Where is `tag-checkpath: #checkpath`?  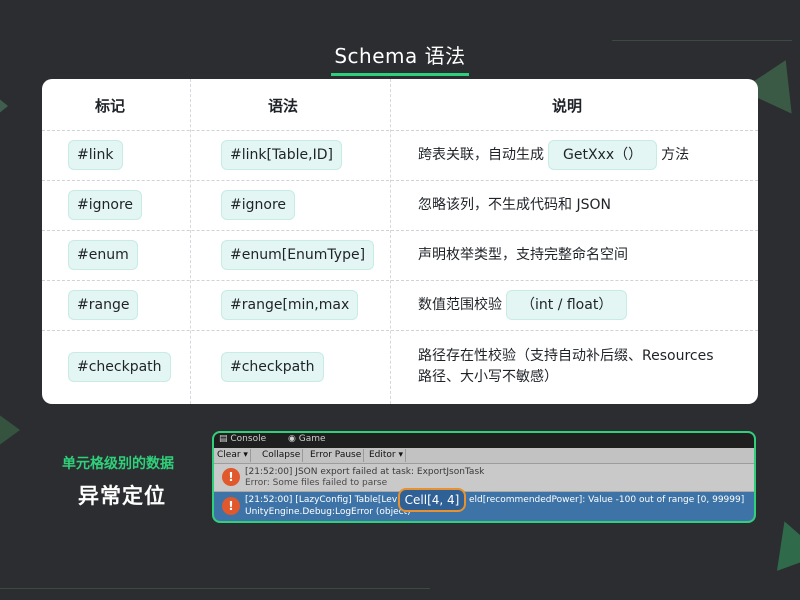 tag-checkpath: #checkpath is located at coordinates (119, 367).